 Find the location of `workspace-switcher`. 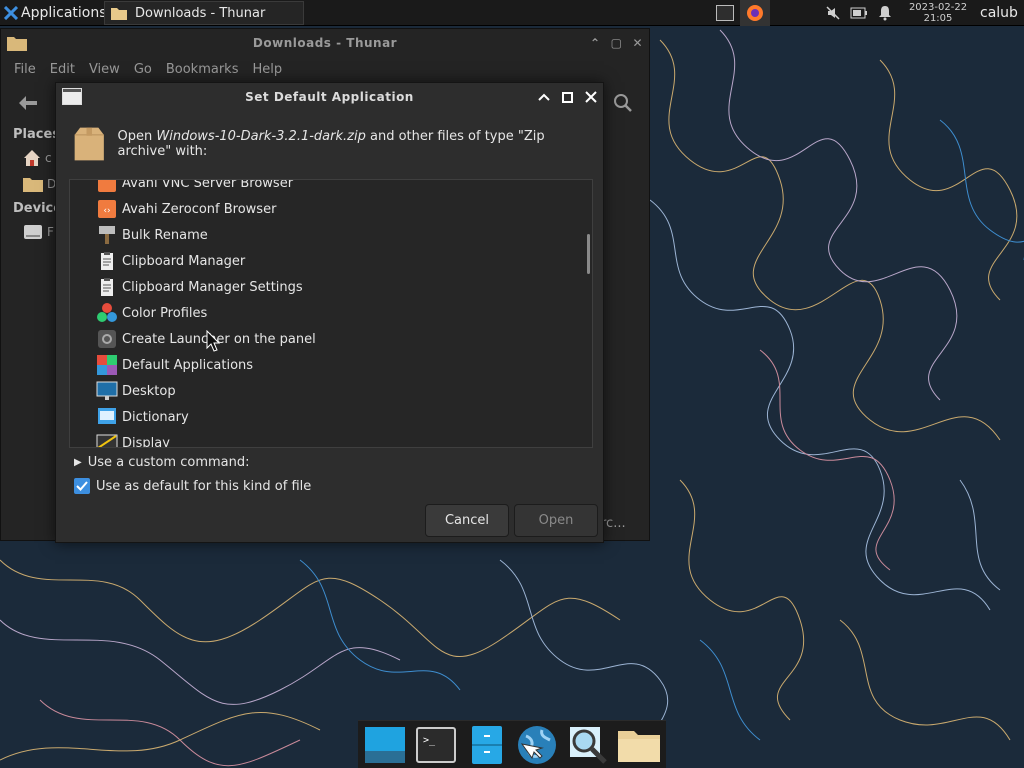

workspace-switcher is located at coordinates (725, 13).